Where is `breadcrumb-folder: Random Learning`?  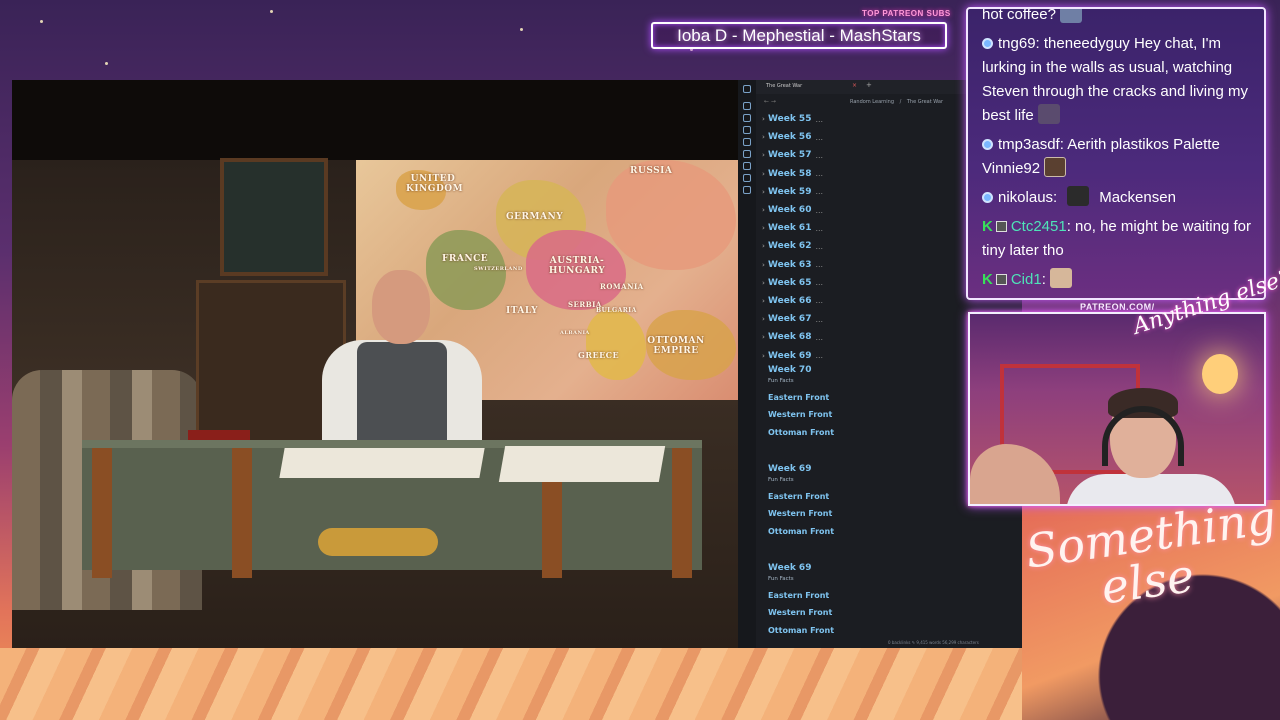
breadcrumb-folder: Random Learning is located at coordinates (872, 102).